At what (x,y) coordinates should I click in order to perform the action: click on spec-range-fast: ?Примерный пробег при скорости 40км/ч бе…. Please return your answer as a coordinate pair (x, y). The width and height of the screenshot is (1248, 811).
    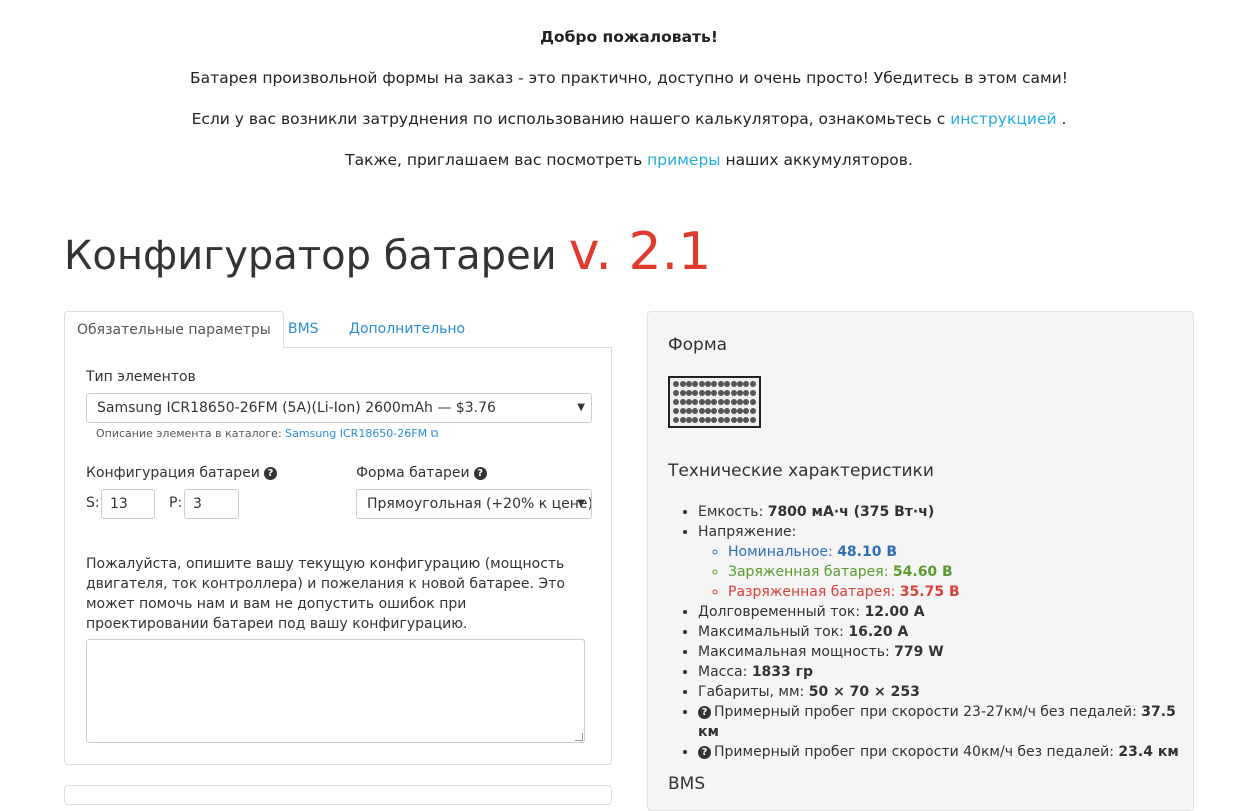
    Looking at the image, I should click on (945, 752).